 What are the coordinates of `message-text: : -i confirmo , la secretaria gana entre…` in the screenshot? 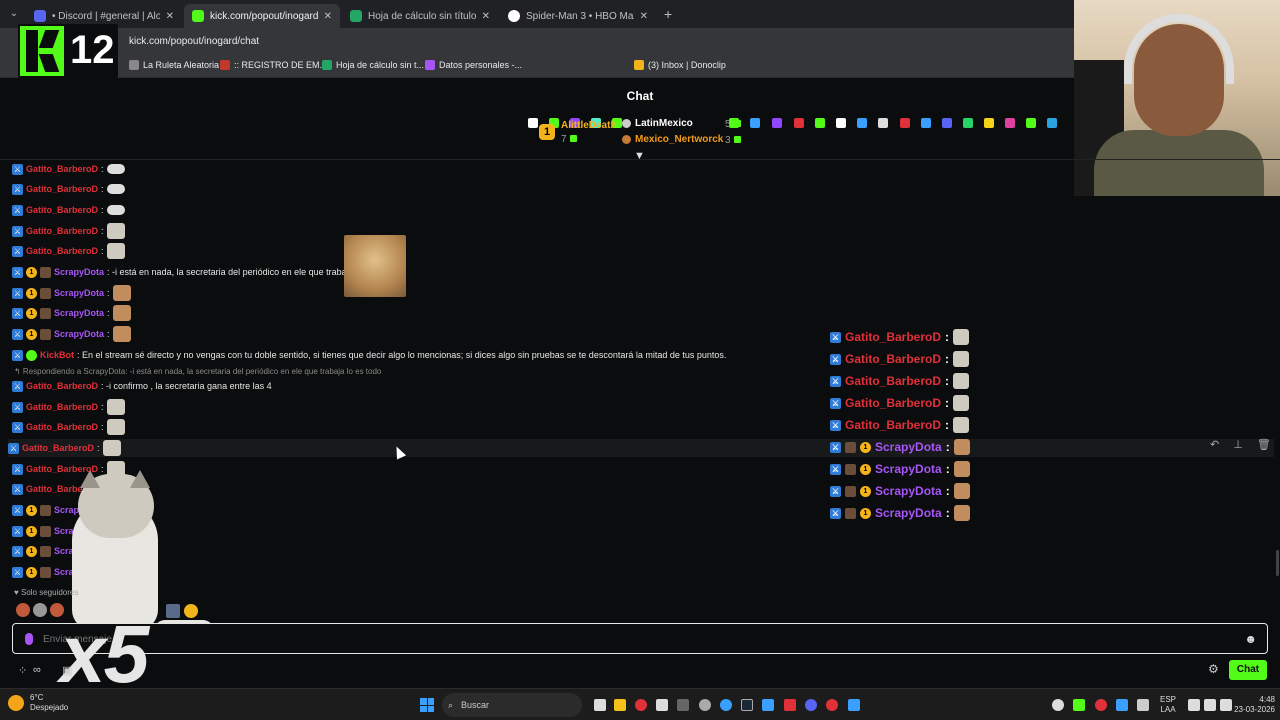 It's located at (186, 386).